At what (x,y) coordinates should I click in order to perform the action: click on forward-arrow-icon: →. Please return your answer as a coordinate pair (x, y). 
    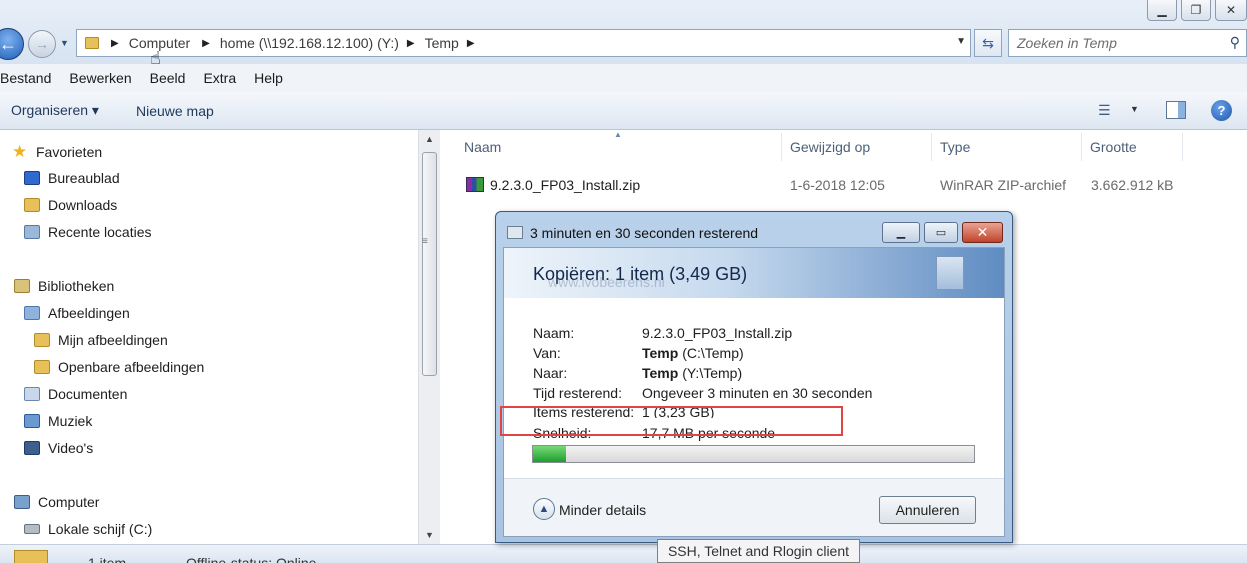
    Looking at the image, I should click on (42, 44).